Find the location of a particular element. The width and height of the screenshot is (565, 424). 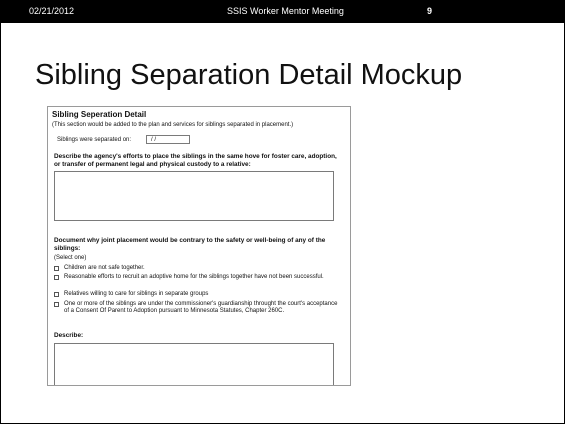

reason-option-label: Children are not safe together. is located at coordinates (104, 268).